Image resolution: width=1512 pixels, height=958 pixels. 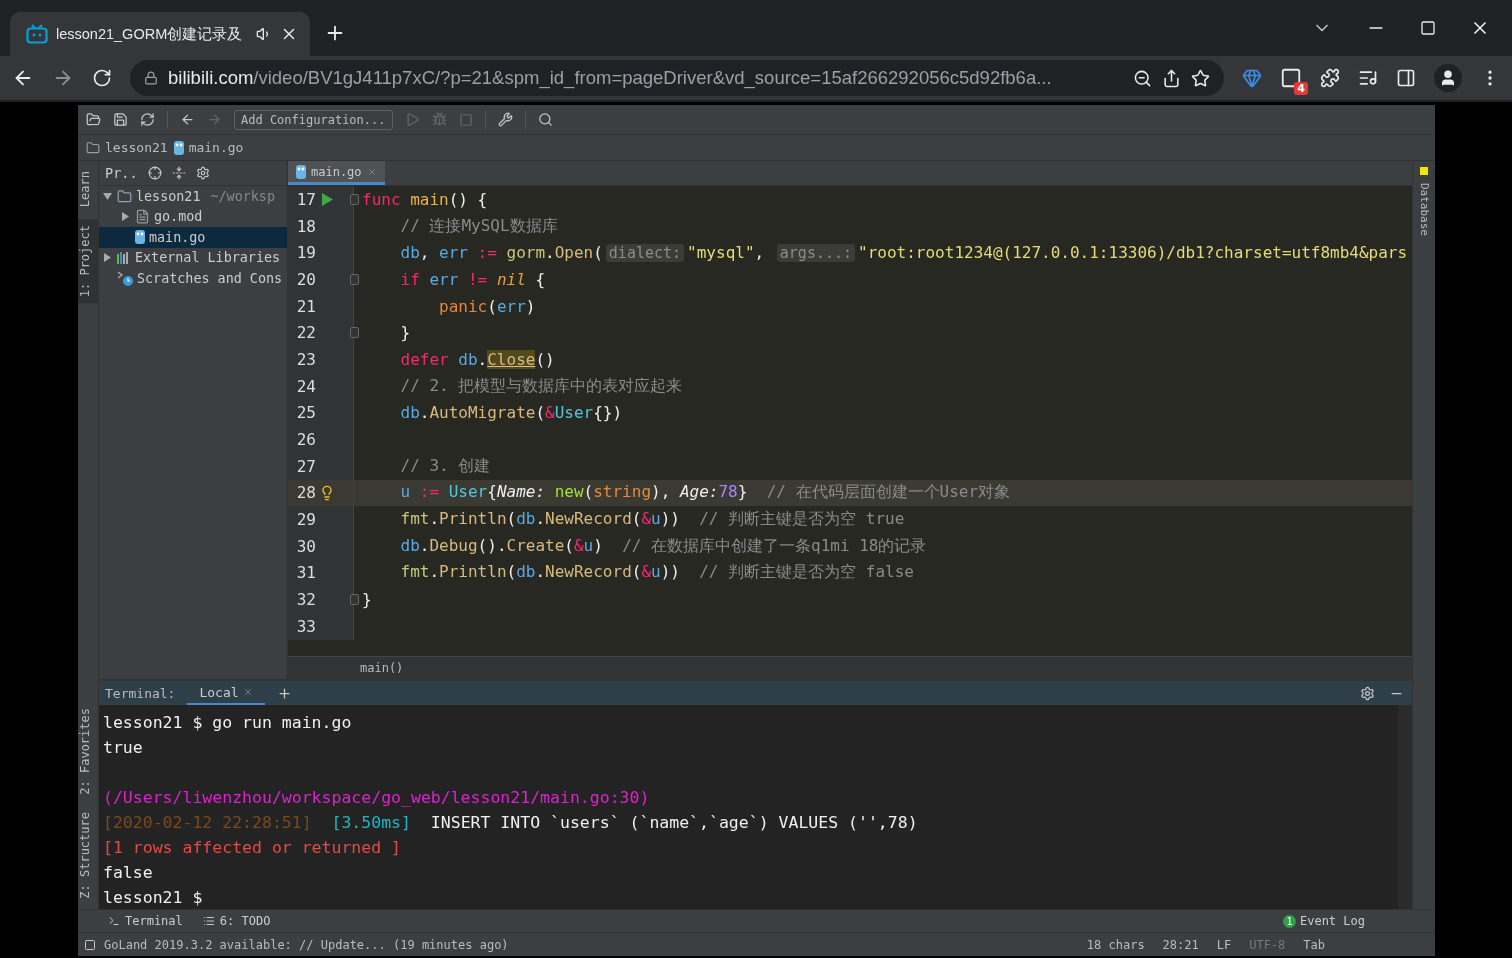 I want to click on breadcrumb-item: main.go, so click(x=208, y=147).